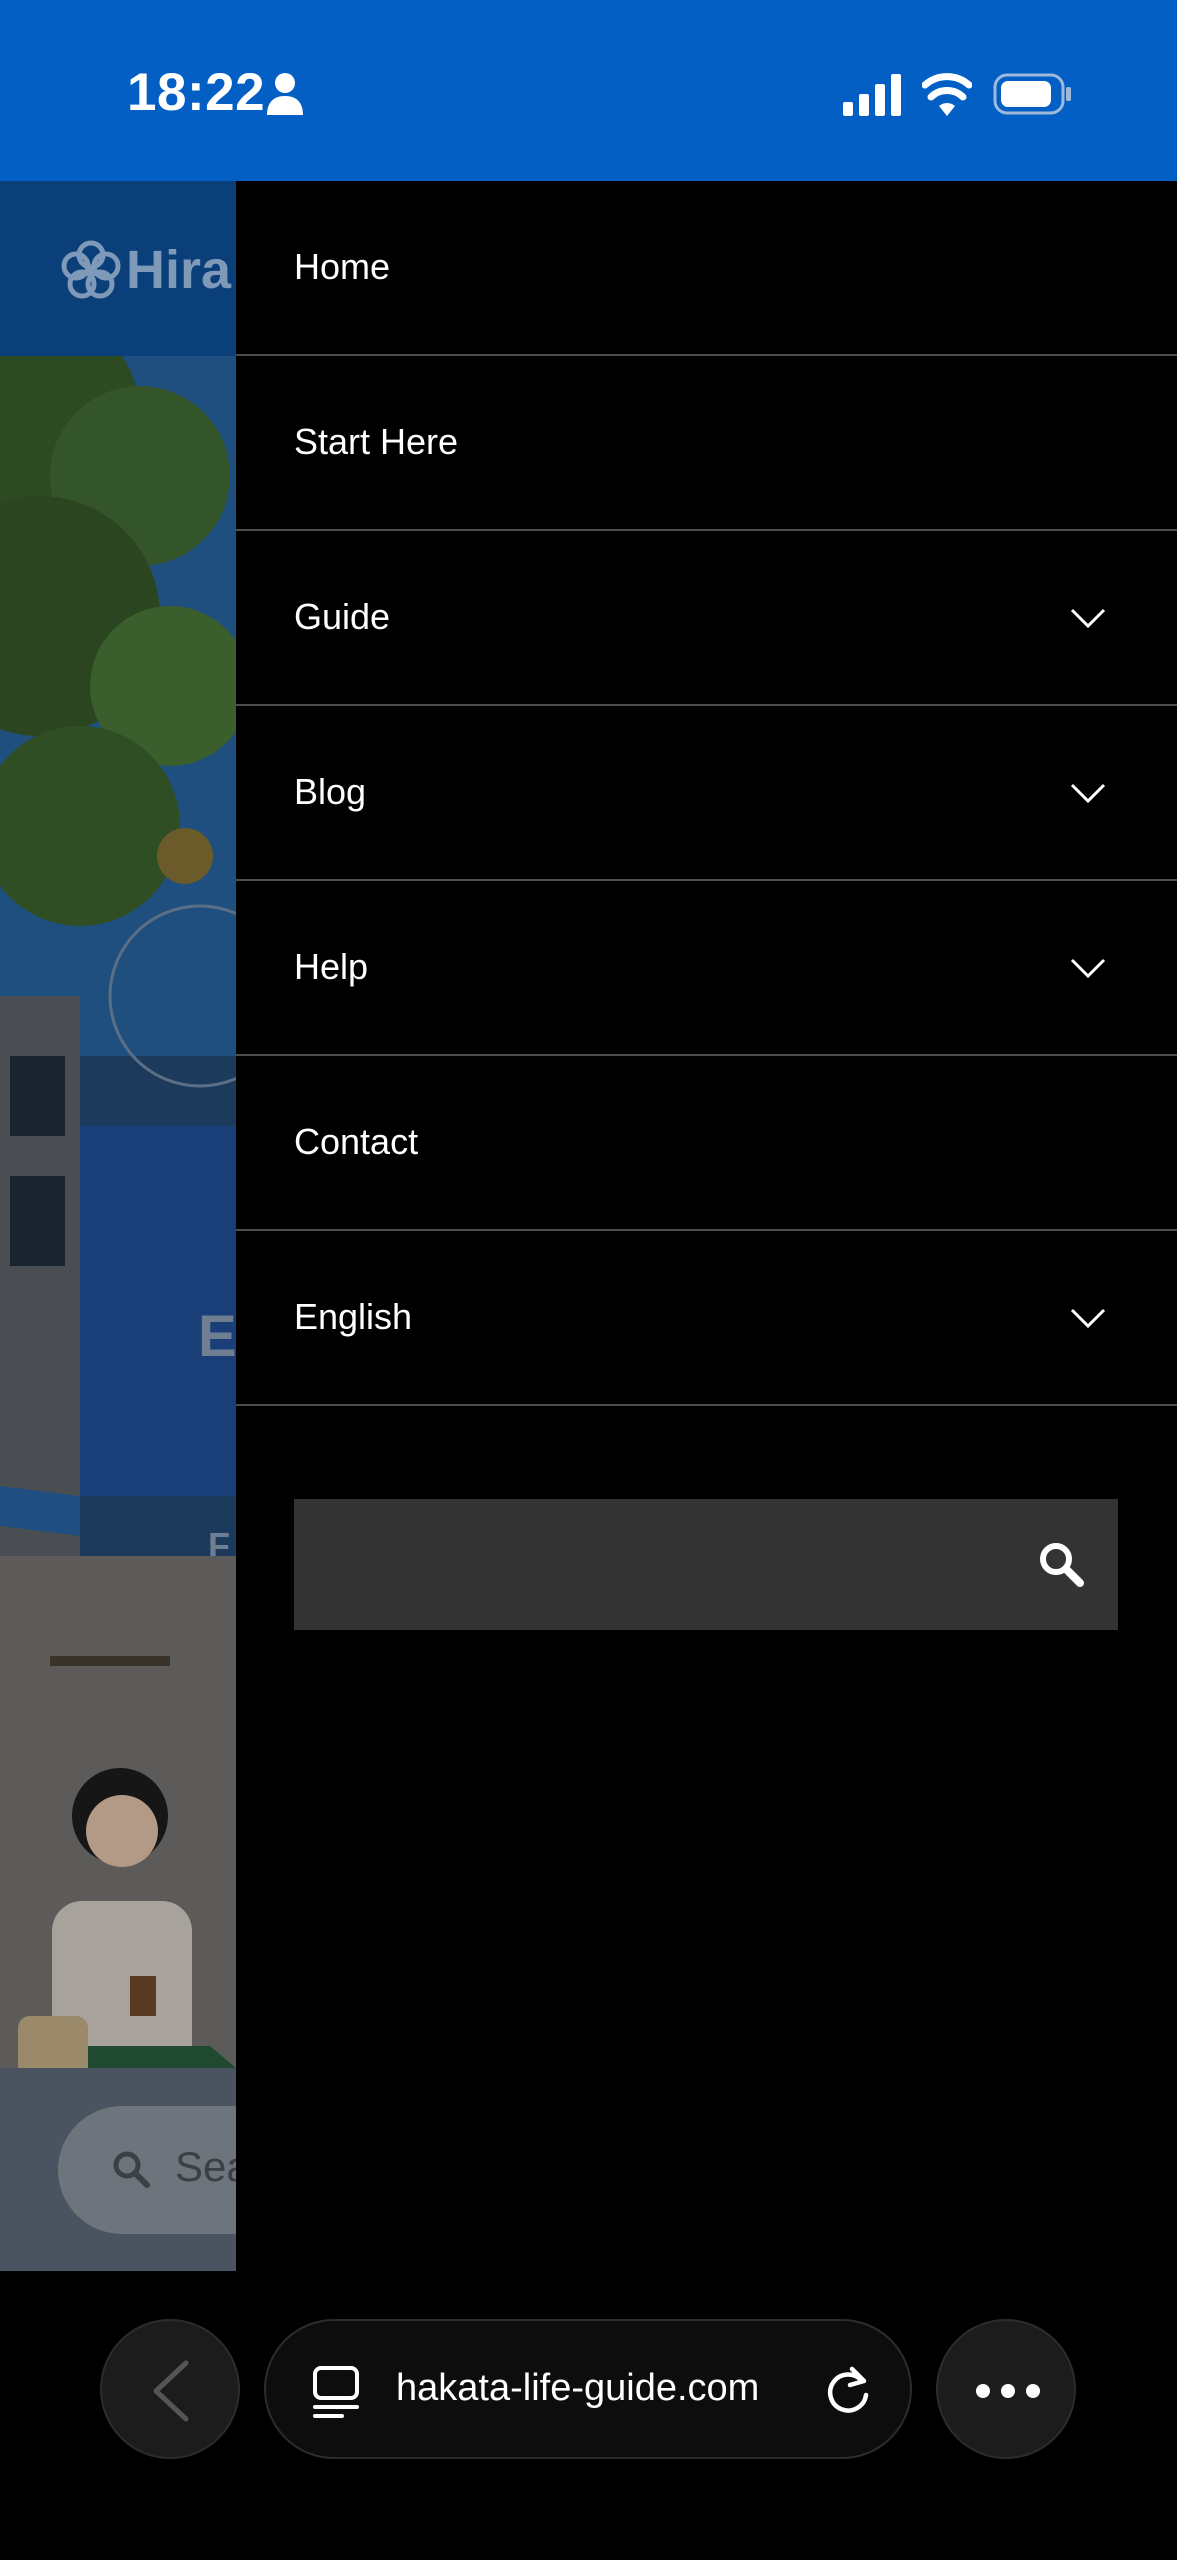 This screenshot has width=1177, height=2560. Describe the element at coordinates (285, 94) in the screenshot. I see `person-icon` at that location.